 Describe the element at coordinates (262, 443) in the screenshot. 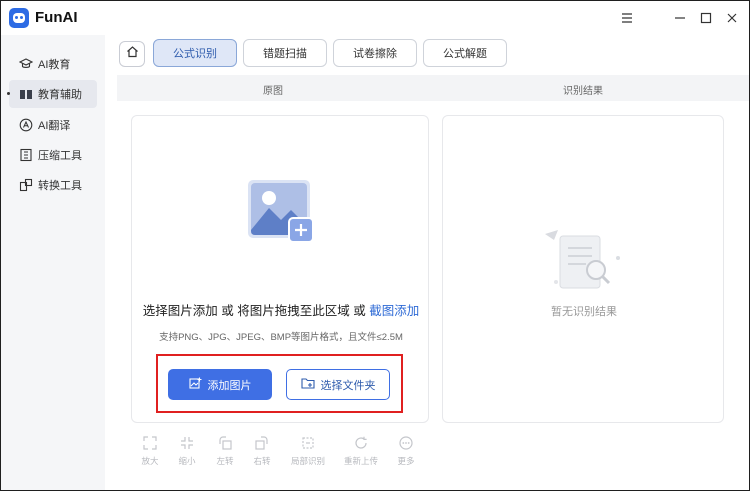

I see `rotate-right-icon` at that location.